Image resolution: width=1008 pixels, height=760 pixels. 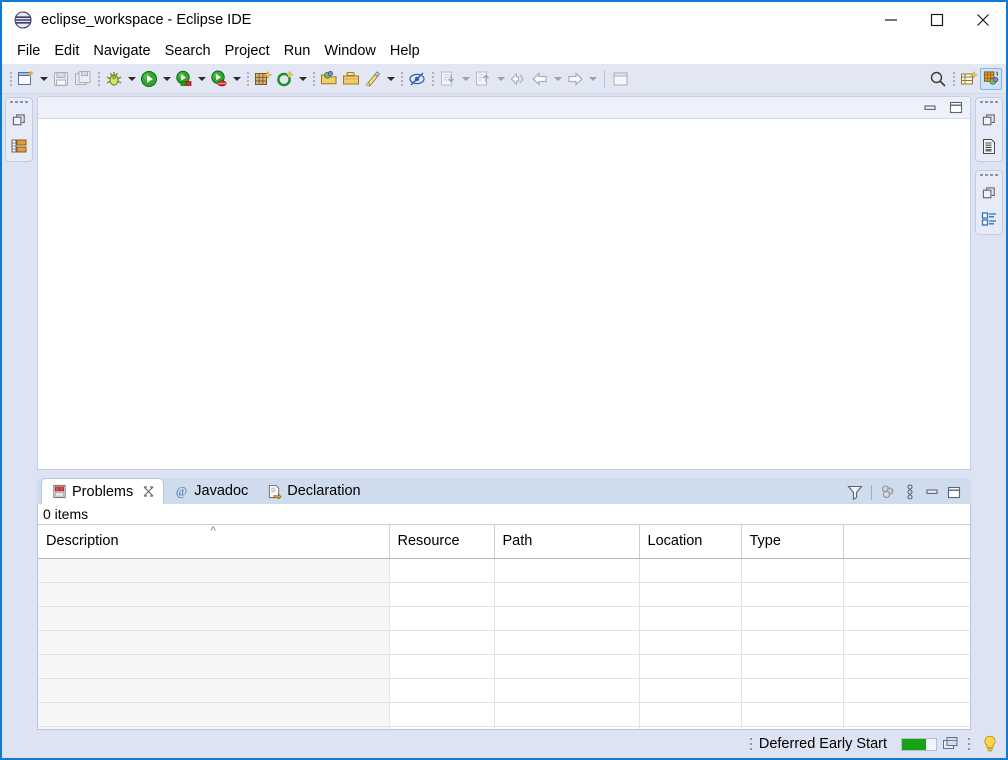 What do you see at coordinates (919, 744) in the screenshot?
I see `progress-bar` at bounding box center [919, 744].